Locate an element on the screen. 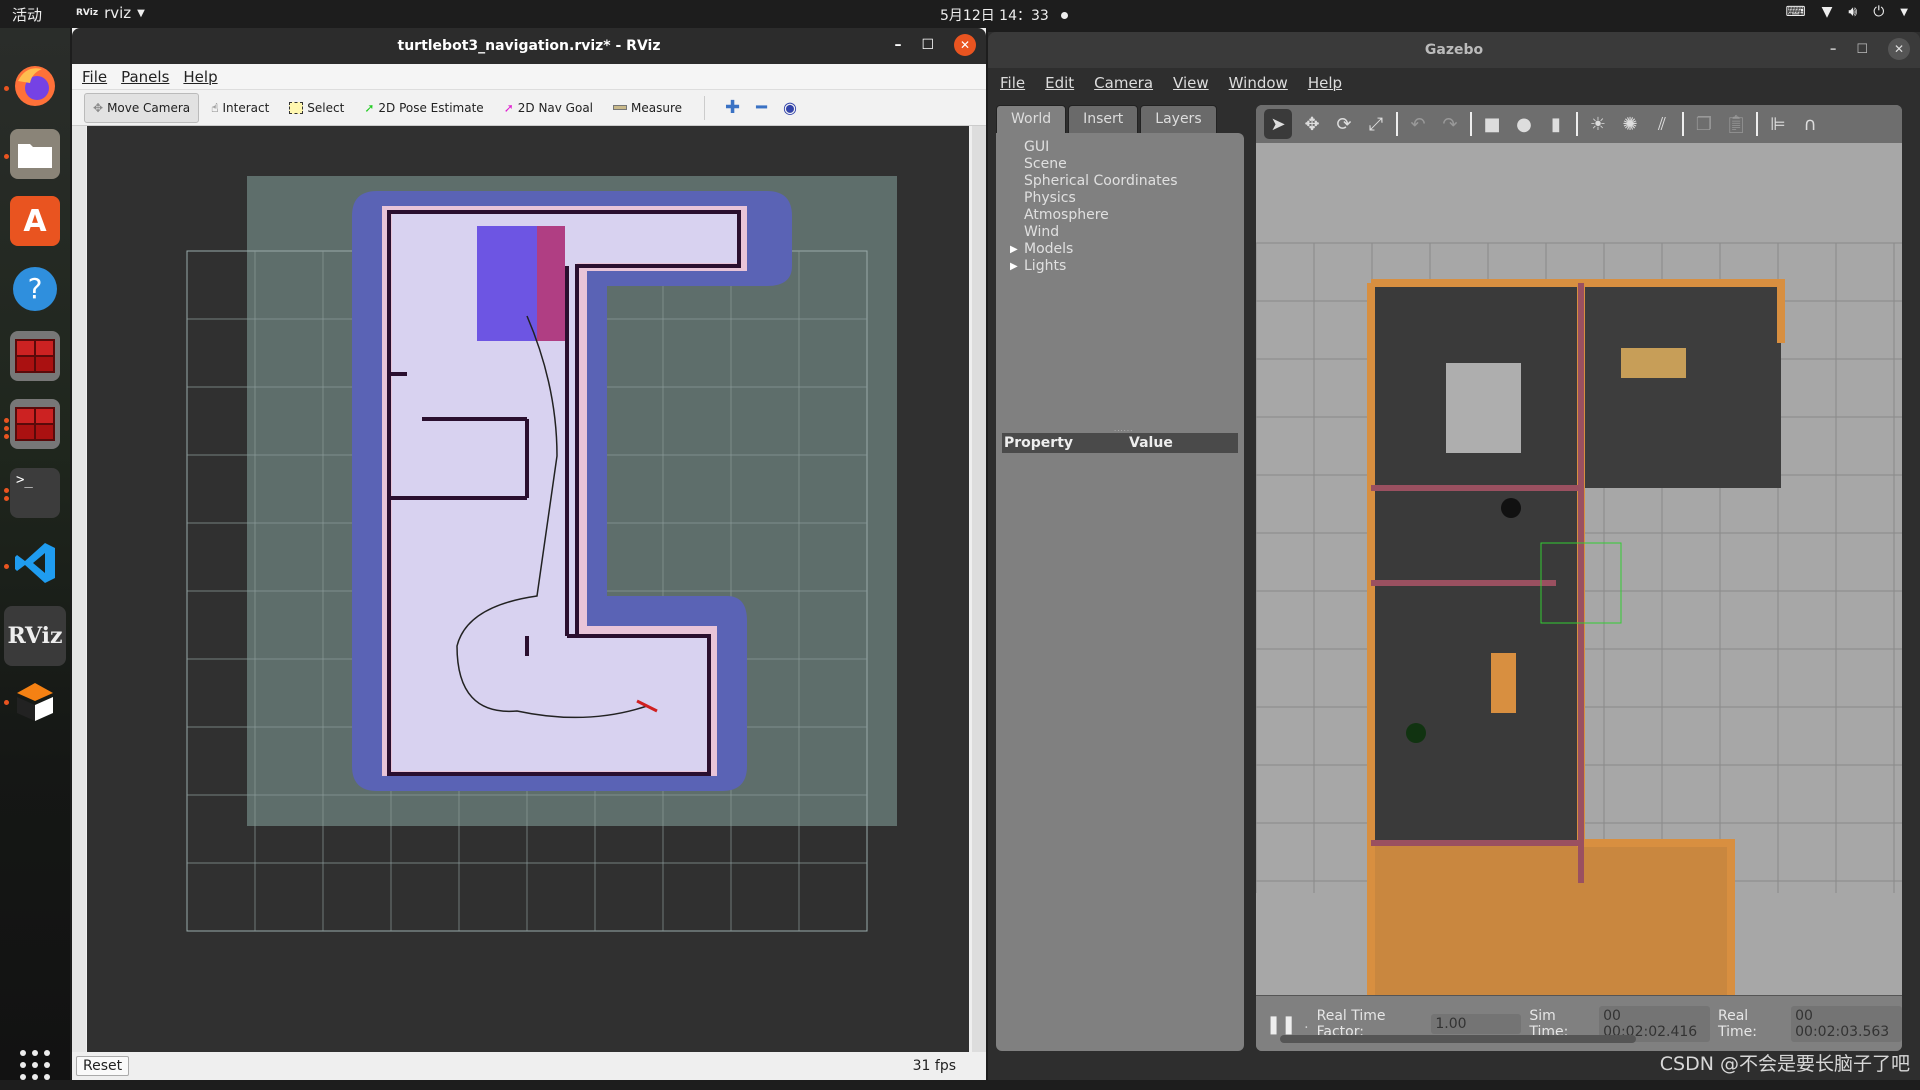 The height and width of the screenshot is (1090, 1920). chevron-down-icon: ▼ is located at coordinates (1904, 12).